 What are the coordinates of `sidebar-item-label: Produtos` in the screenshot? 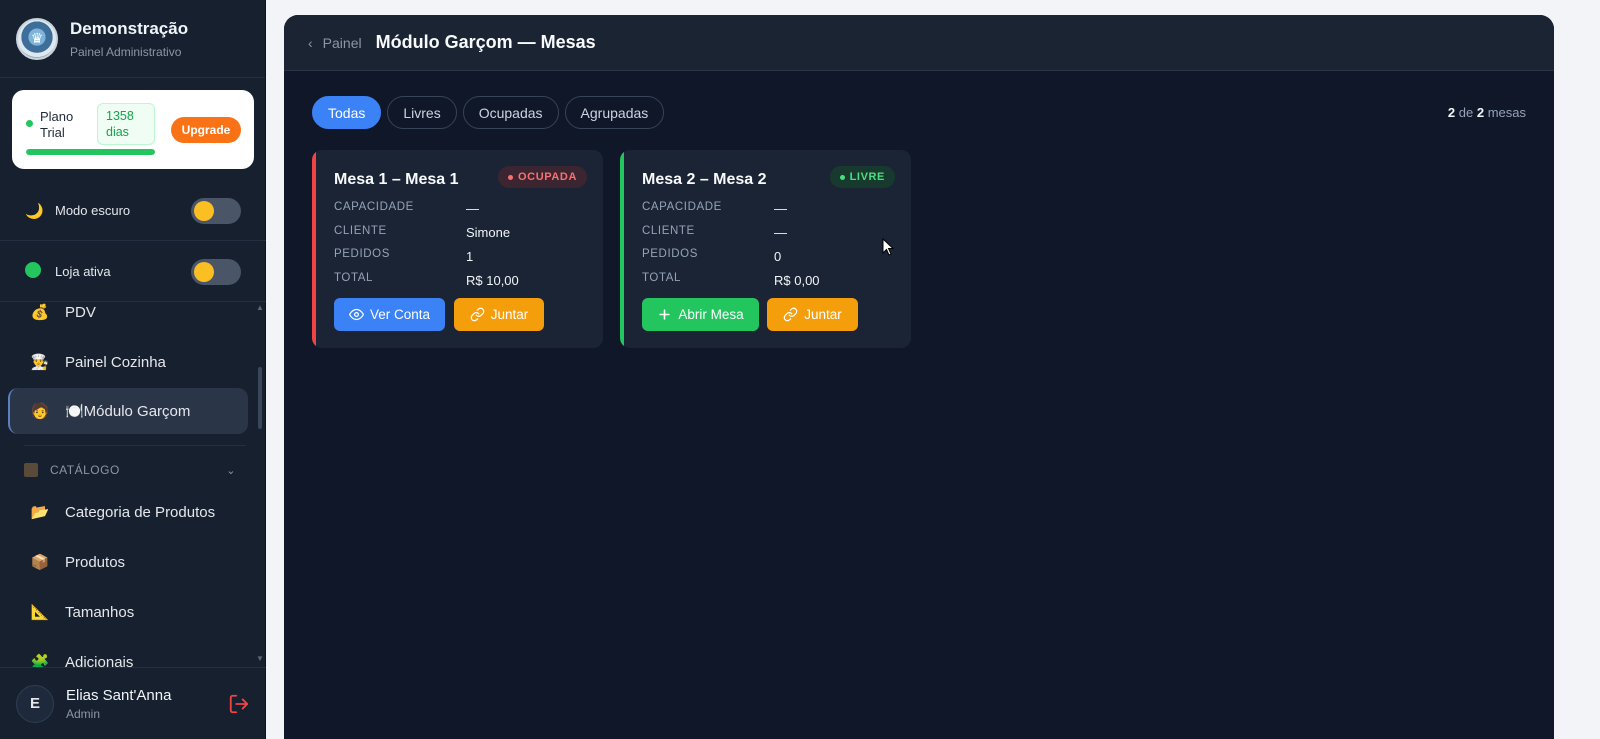 It's located at (95, 562).